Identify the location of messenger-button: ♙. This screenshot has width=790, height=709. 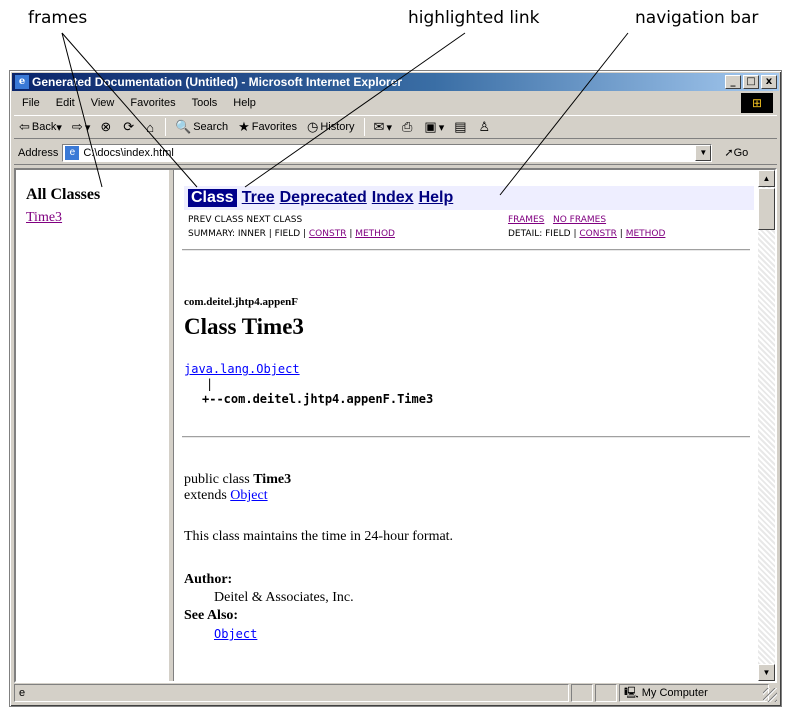
(486, 127).